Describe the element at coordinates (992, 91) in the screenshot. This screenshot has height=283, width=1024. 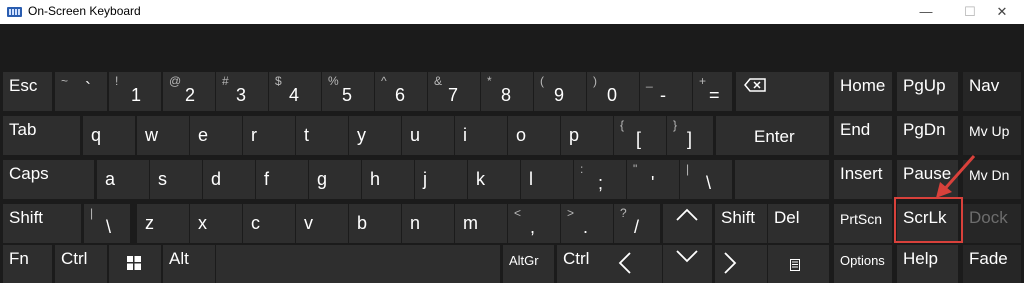
I see `key-nav: Nav` at that location.